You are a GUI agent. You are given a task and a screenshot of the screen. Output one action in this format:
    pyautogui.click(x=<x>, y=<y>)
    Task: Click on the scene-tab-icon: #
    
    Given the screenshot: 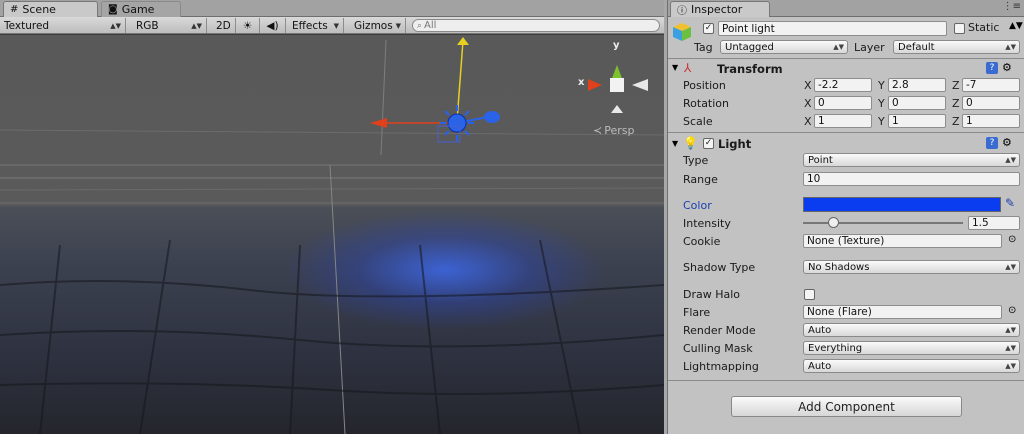 What is the action you would take?
    pyautogui.click(x=14, y=9)
    